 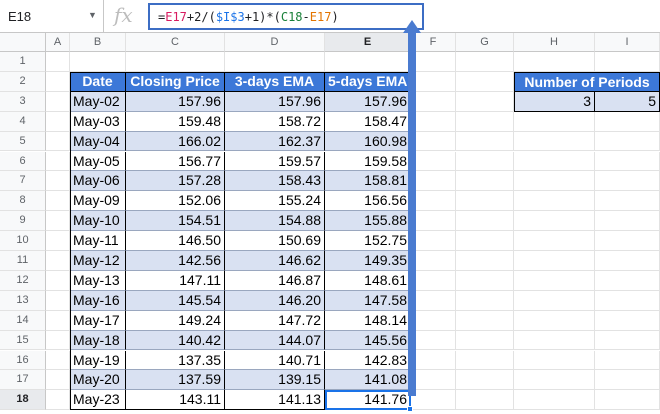 I want to click on formula-input: =E17+2/($I$3+1)*(C18-E17), so click(x=286, y=16).